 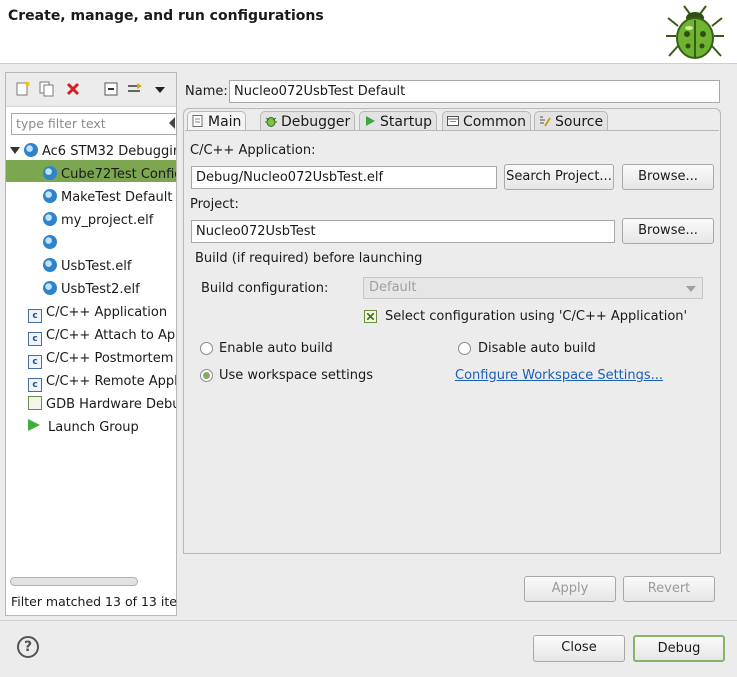 What do you see at coordinates (570, 589) in the screenshot?
I see `apply-button: Apply` at bounding box center [570, 589].